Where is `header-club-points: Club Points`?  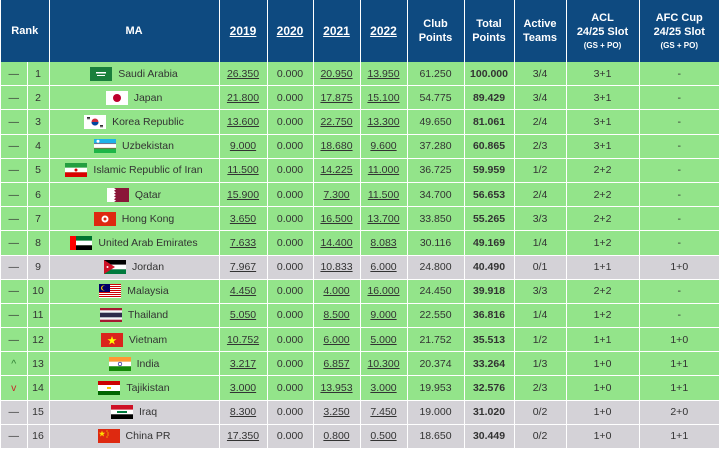
header-club-points: Club Points is located at coordinates (436, 31).